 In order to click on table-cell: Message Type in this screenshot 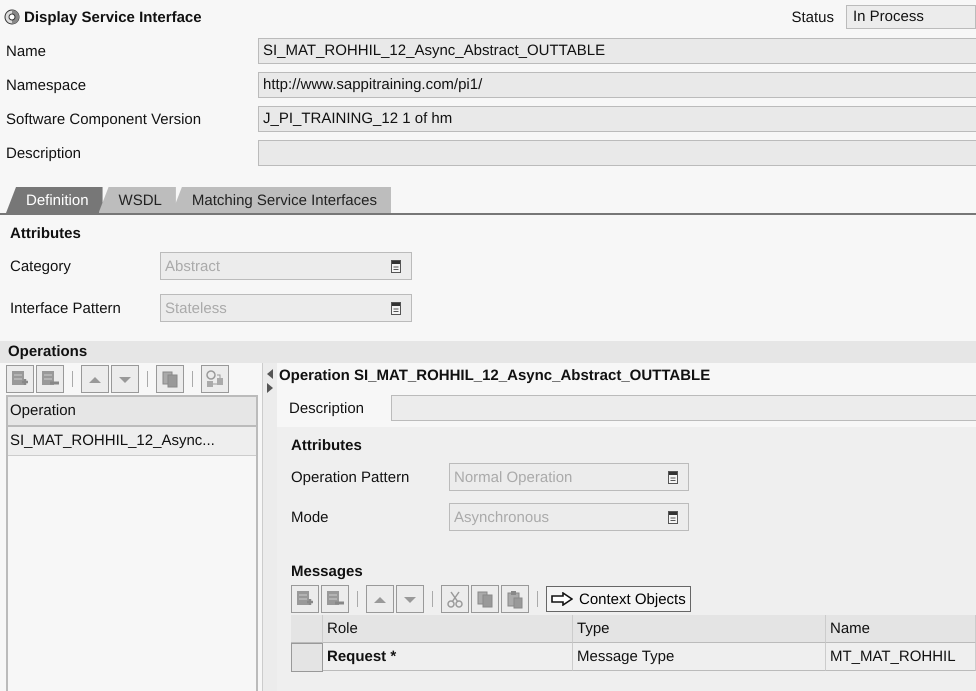, I will do `click(699, 657)`.